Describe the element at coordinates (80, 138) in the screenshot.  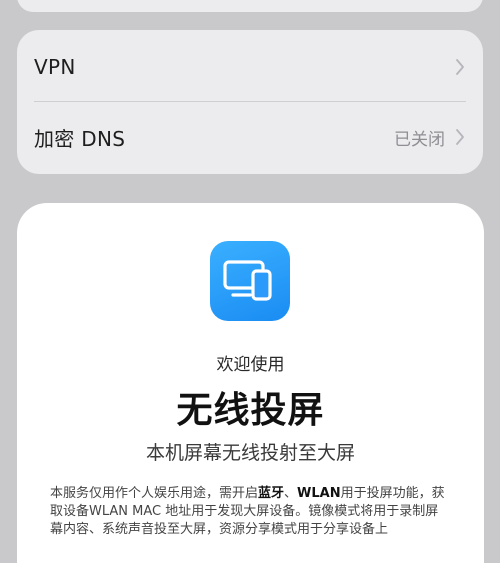
I see `row-label: 加密 DNS` at that location.